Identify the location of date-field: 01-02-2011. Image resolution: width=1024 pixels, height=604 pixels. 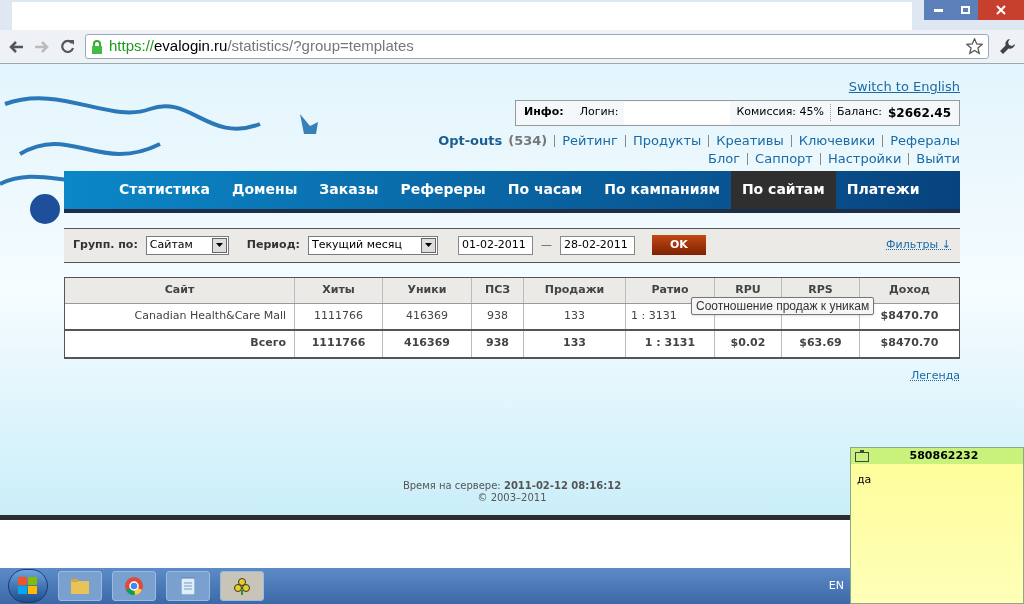
(495, 245).